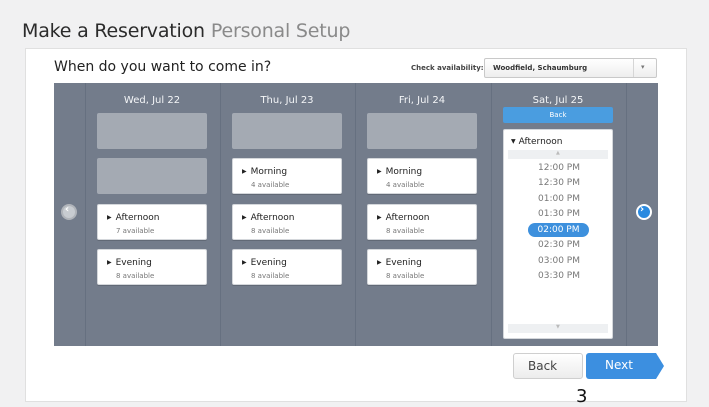  I want to click on time-option: 12:30 PM, so click(559, 183).